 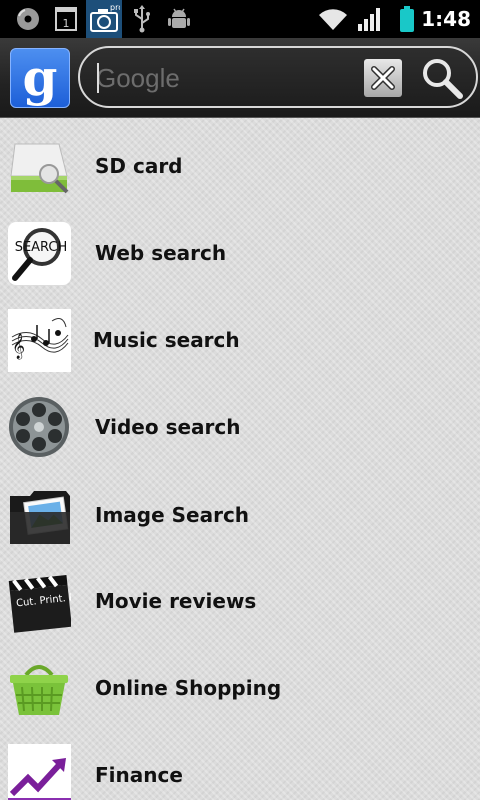 I want to click on google-logo-letter: g, so click(x=40, y=77).